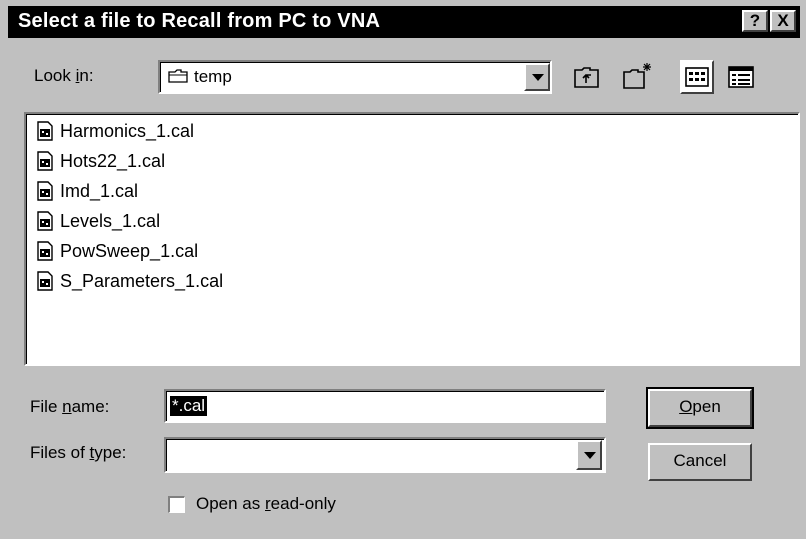 This screenshot has height=539, width=806. I want to click on up-one-level-button, so click(587, 77).